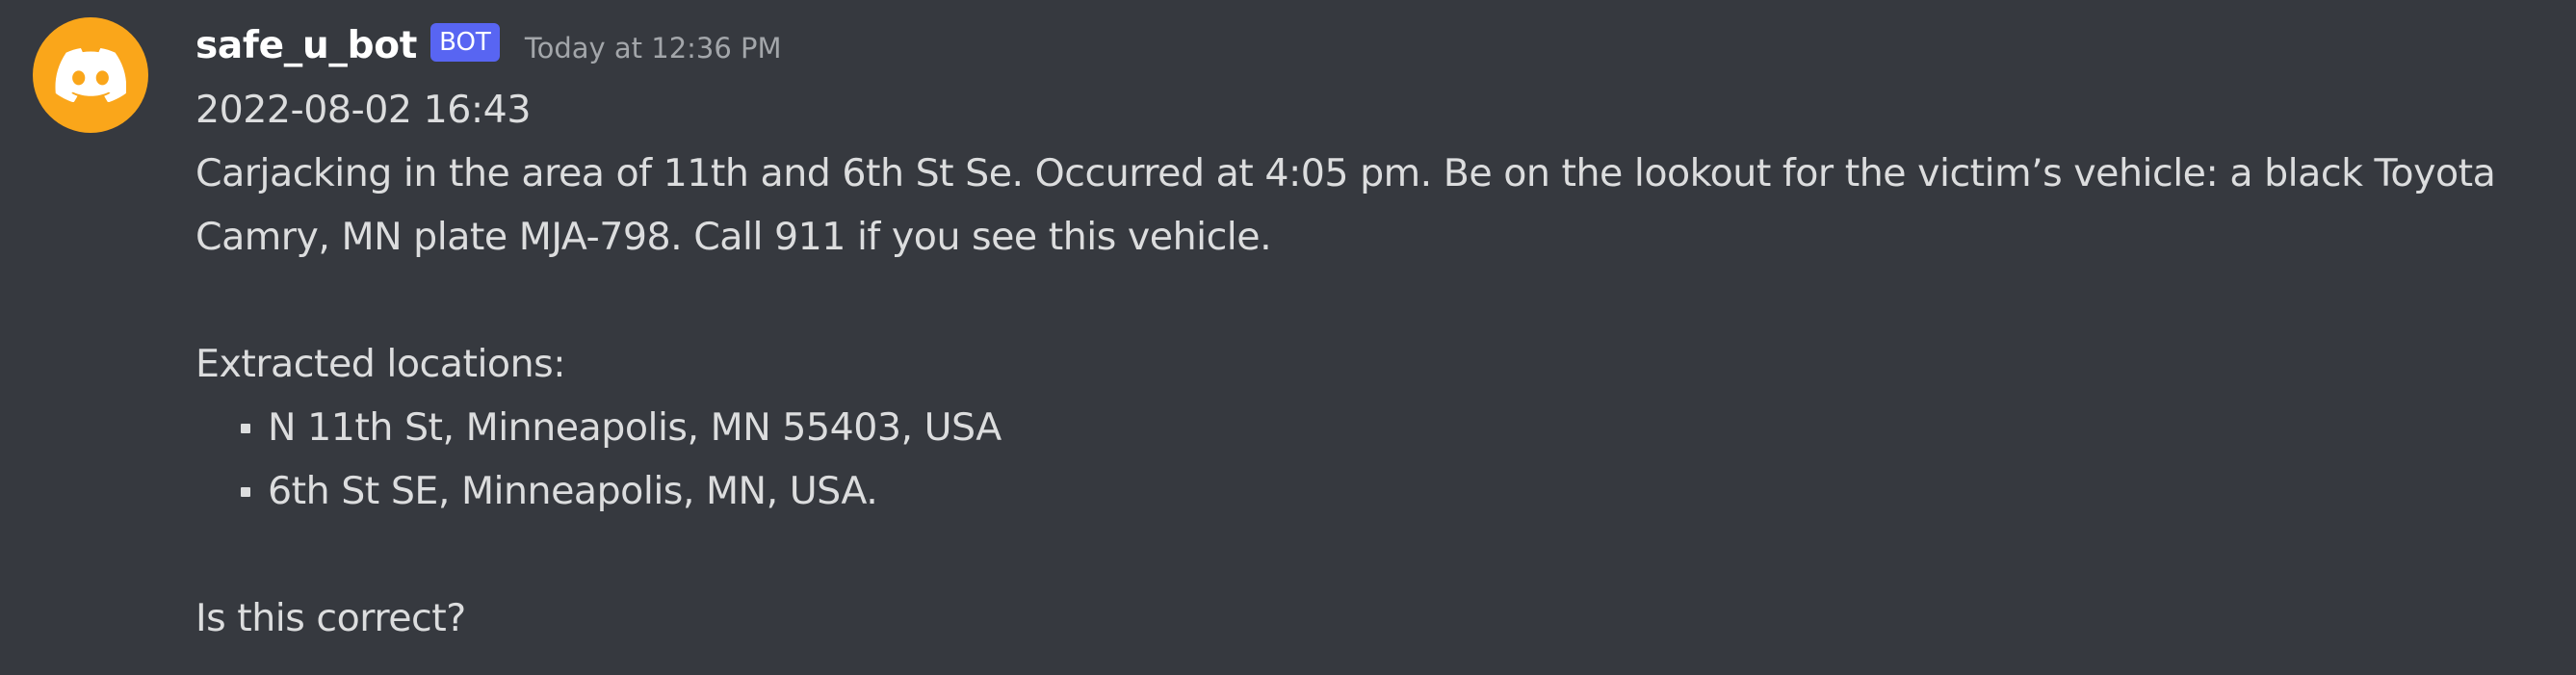 The image size is (2576, 675). I want to click on message-header: safe_u_bot BOT Today at 12:36 PM, so click(488, 45).